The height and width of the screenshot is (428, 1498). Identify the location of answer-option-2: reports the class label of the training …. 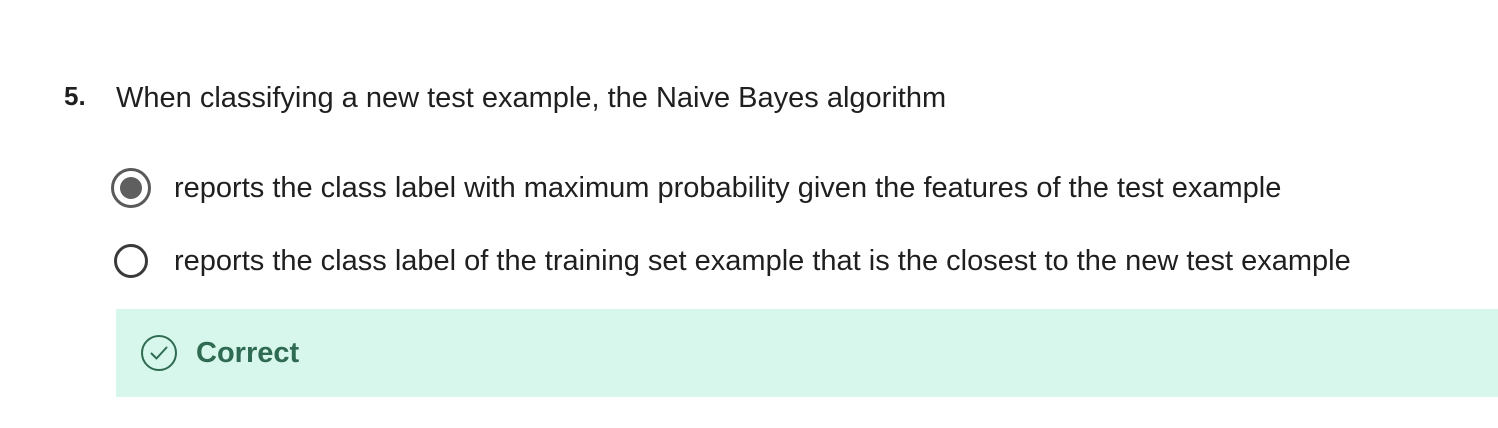
(732, 261).